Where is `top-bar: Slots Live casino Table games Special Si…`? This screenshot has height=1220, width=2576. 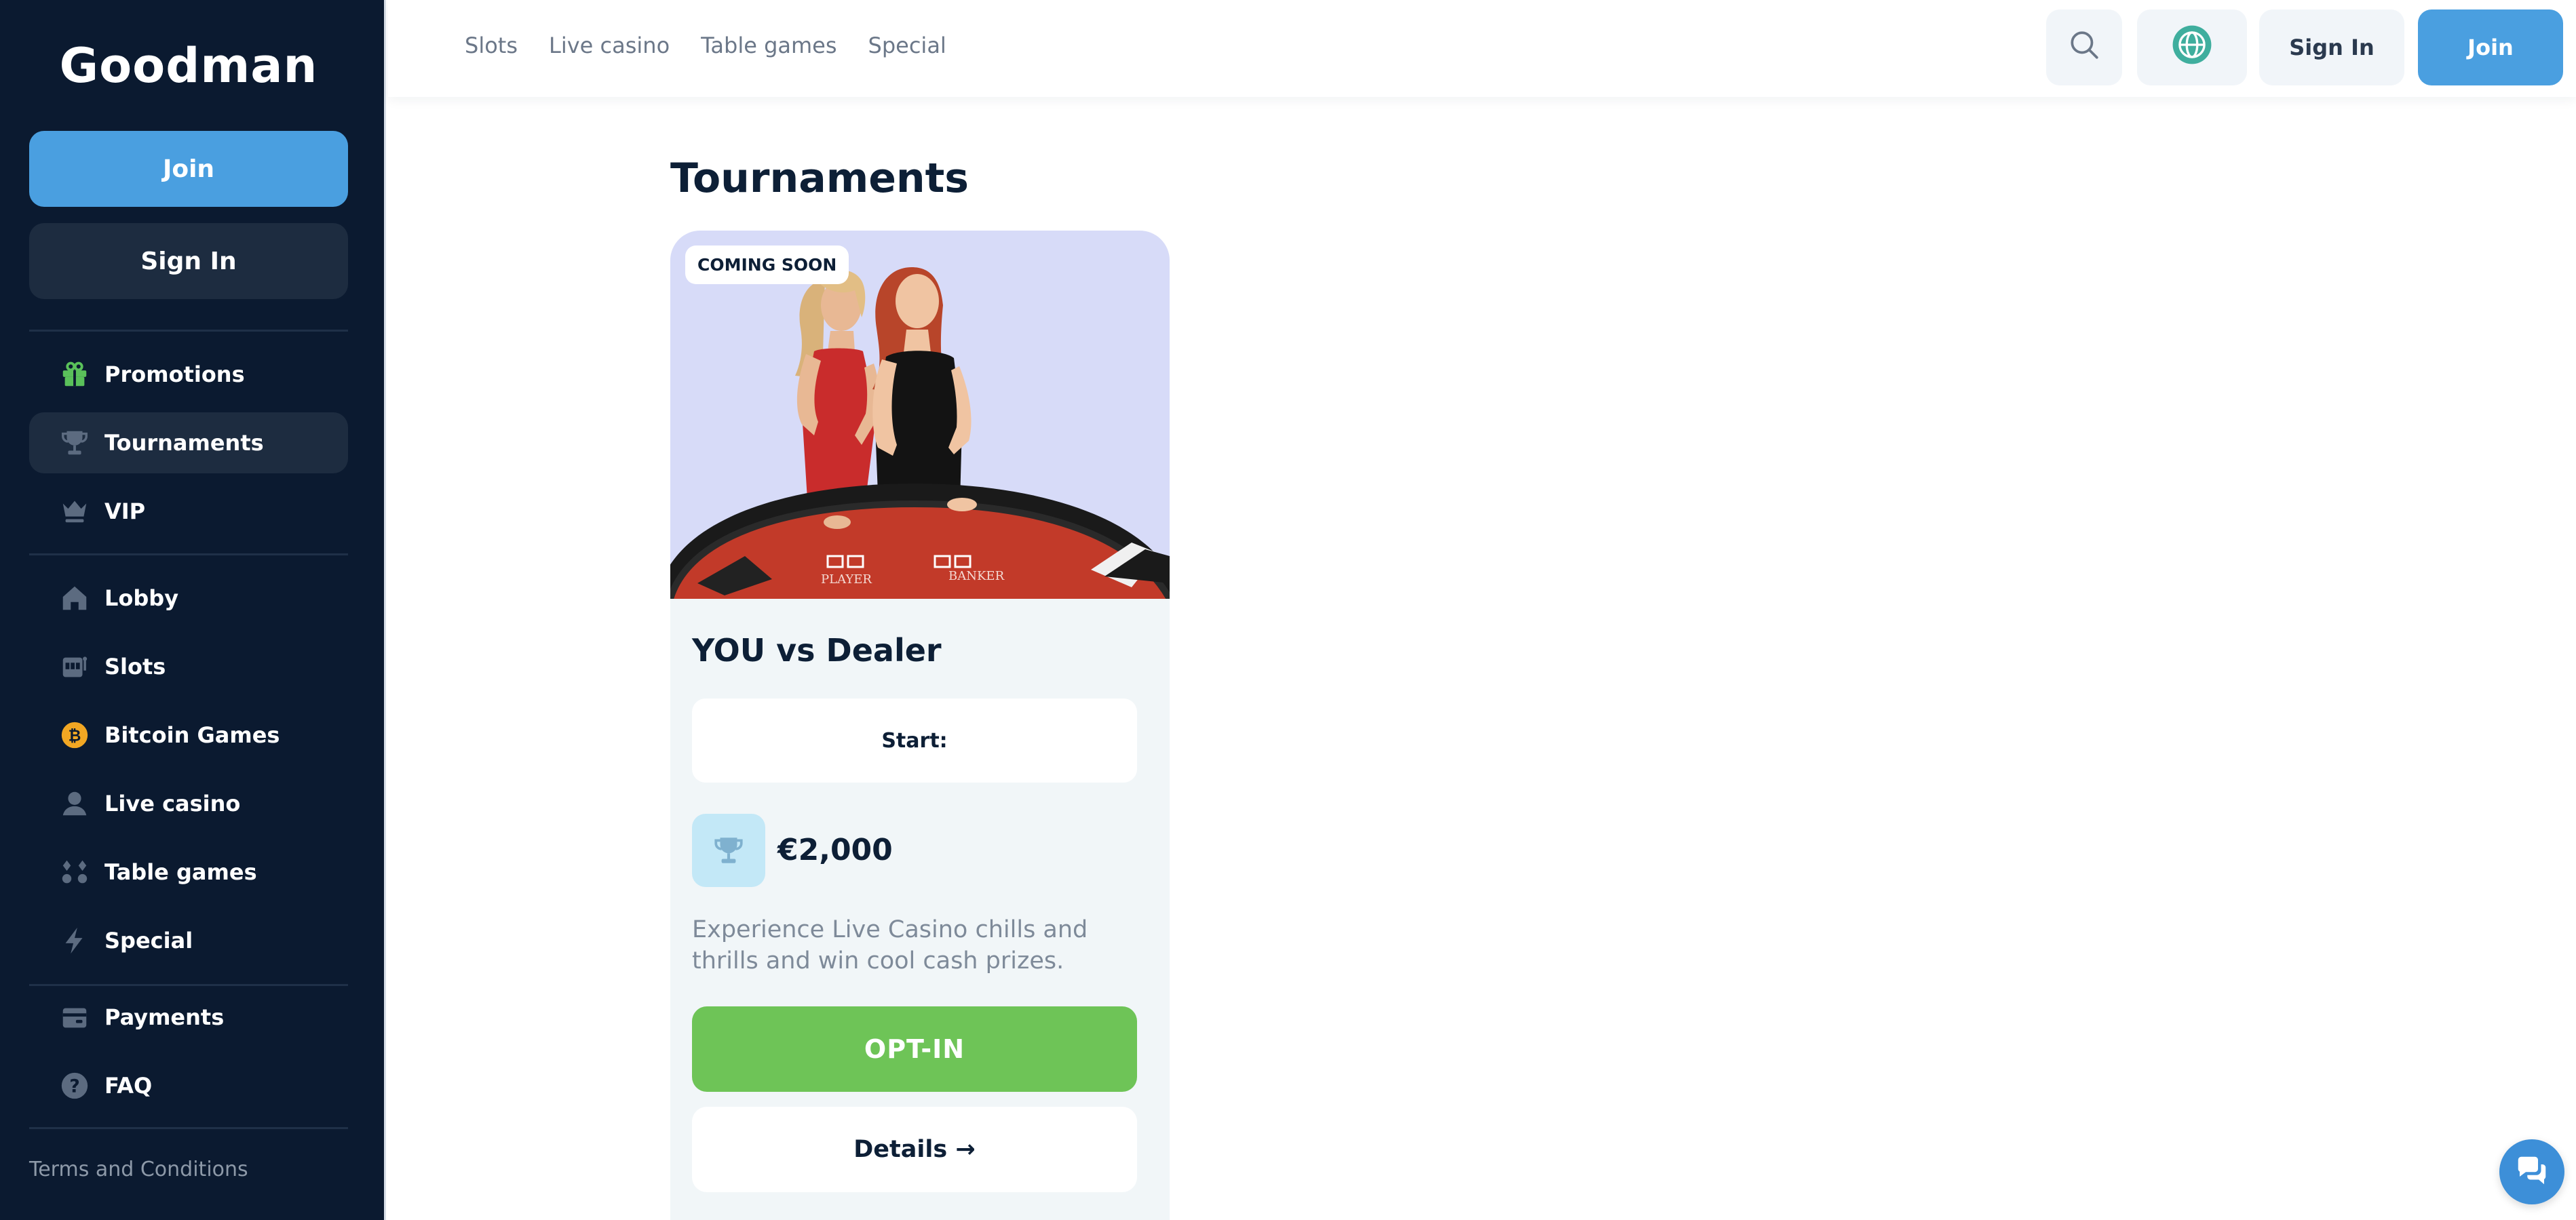 top-bar: Slots Live casino Table games Special Si… is located at coordinates (1482, 48).